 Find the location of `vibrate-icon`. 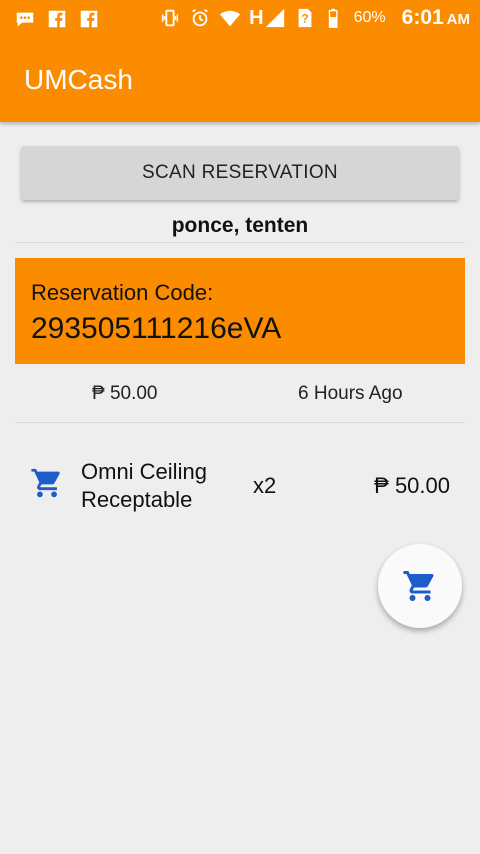

vibrate-icon is located at coordinates (170, 18).